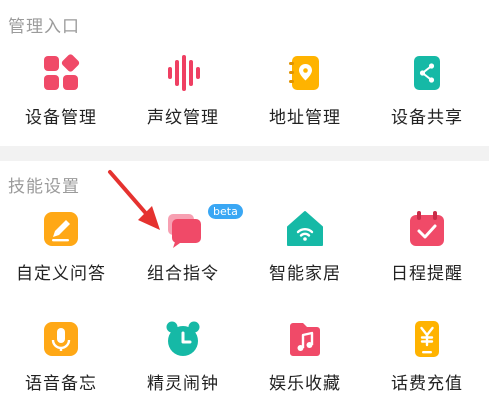 The width and height of the screenshot is (489, 419). What do you see at coordinates (225, 211) in the screenshot?
I see `beta-badge: beta` at bounding box center [225, 211].